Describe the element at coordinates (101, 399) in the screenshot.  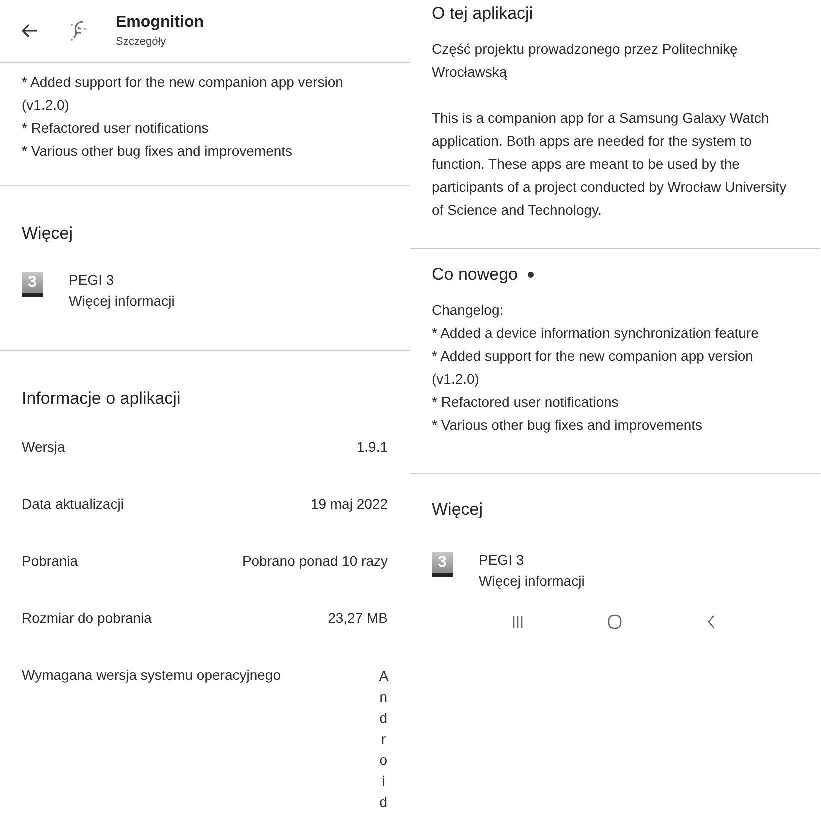
I see `section-heading: Informacje o aplikacji` at that location.